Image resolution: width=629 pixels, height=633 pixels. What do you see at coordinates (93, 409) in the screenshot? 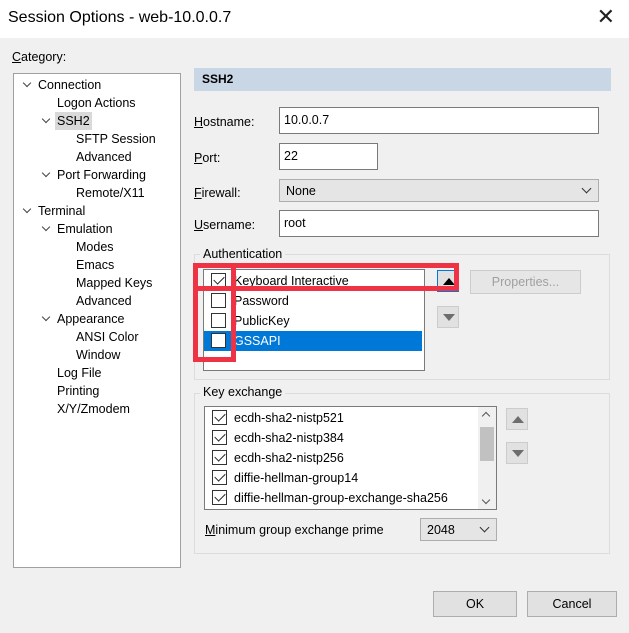
I see `tree-item-label: X/Y/Zmodem` at bounding box center [93, 409].